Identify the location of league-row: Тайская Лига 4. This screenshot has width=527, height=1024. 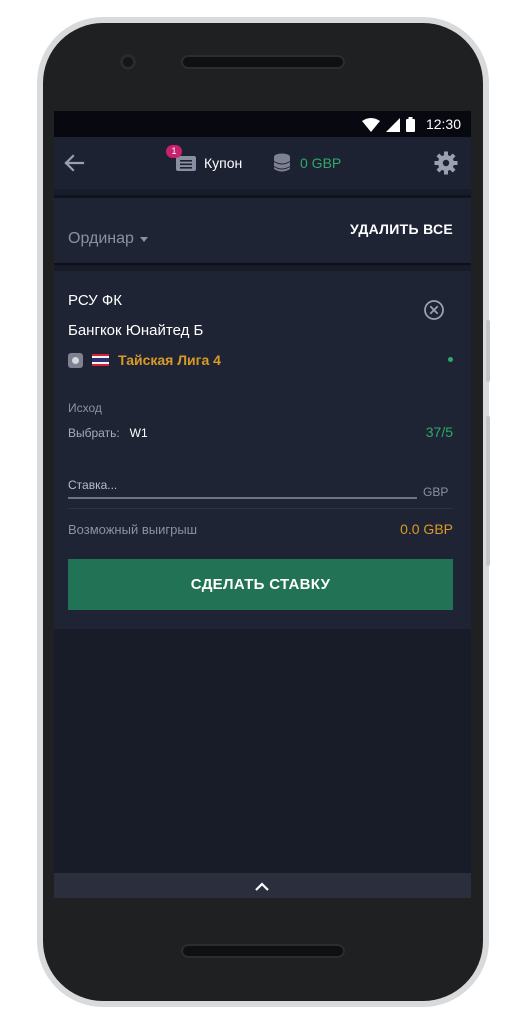
(144, 360).